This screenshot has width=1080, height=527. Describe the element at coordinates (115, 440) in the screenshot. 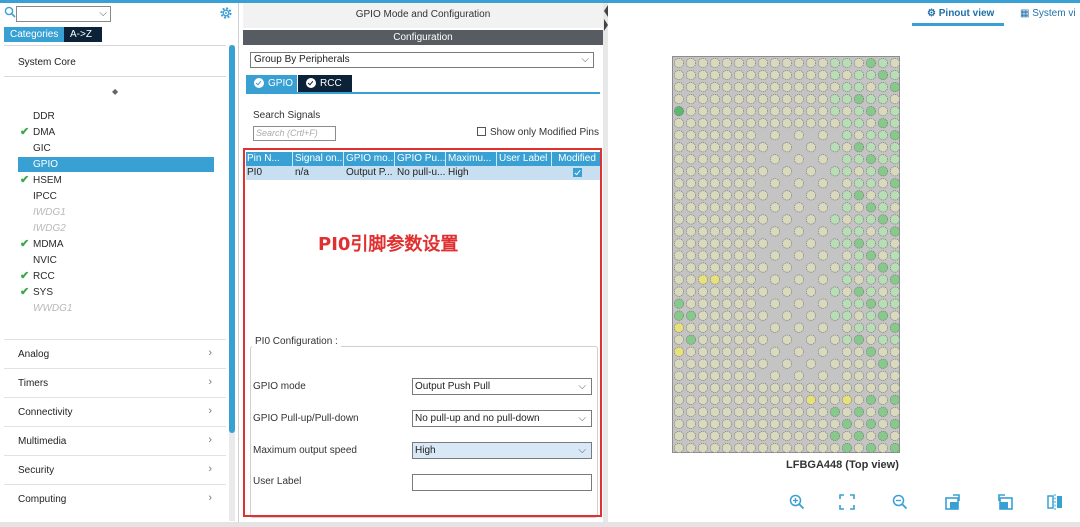

I see `category-group: Multimedia ›` at that location.